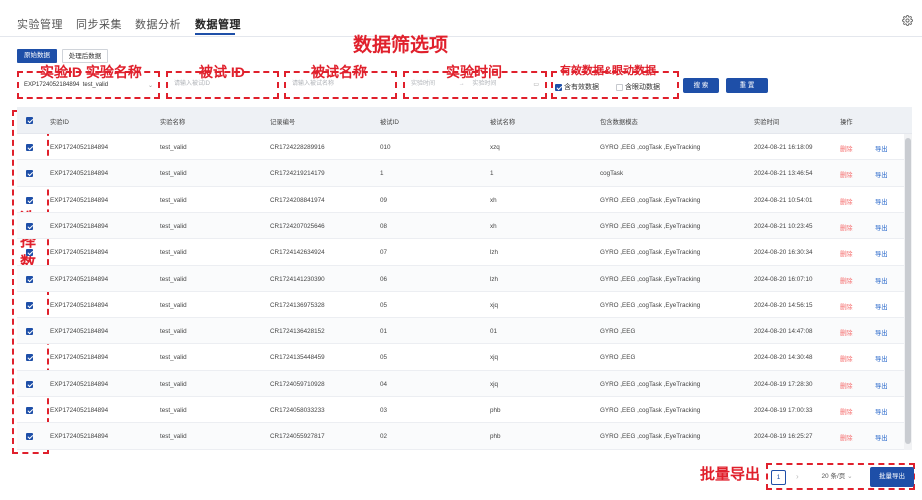 Image resolution: width=922 pixels, height=500 pixels. What do you see at coordinates (577, 87) in the screenshot?
I see `has-valid-checkbox: 含有效数据` at bounding box center [577, 87].